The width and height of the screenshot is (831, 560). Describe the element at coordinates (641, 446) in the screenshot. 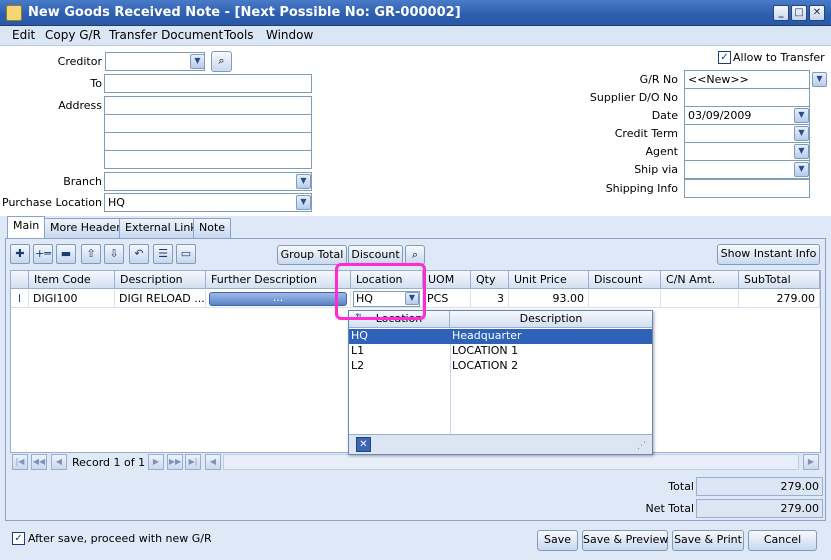

I see `resize-grip-icon: ⋰` at that location.